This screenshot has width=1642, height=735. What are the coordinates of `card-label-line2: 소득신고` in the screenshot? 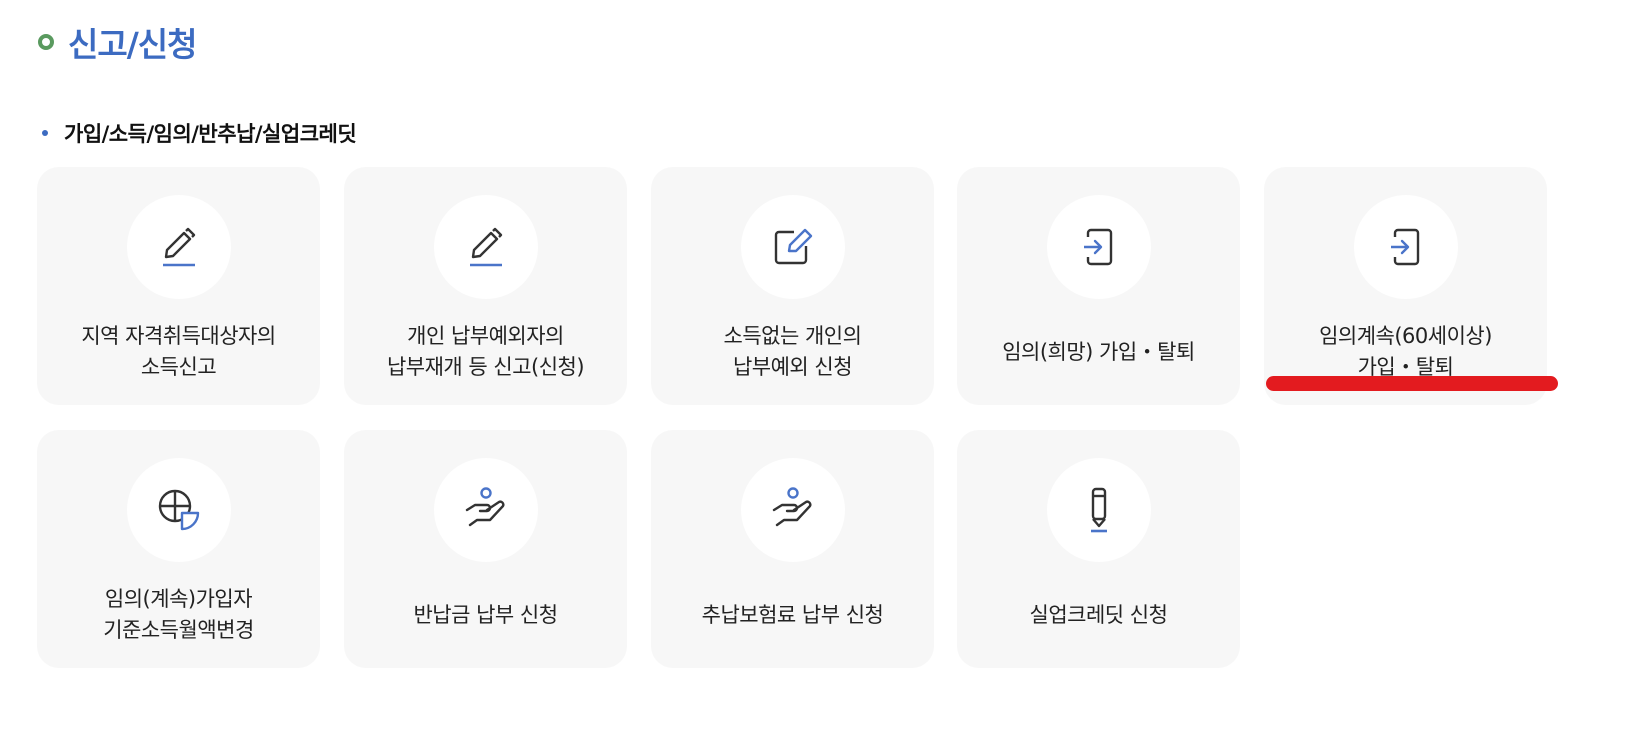 It's located at (178, 367).